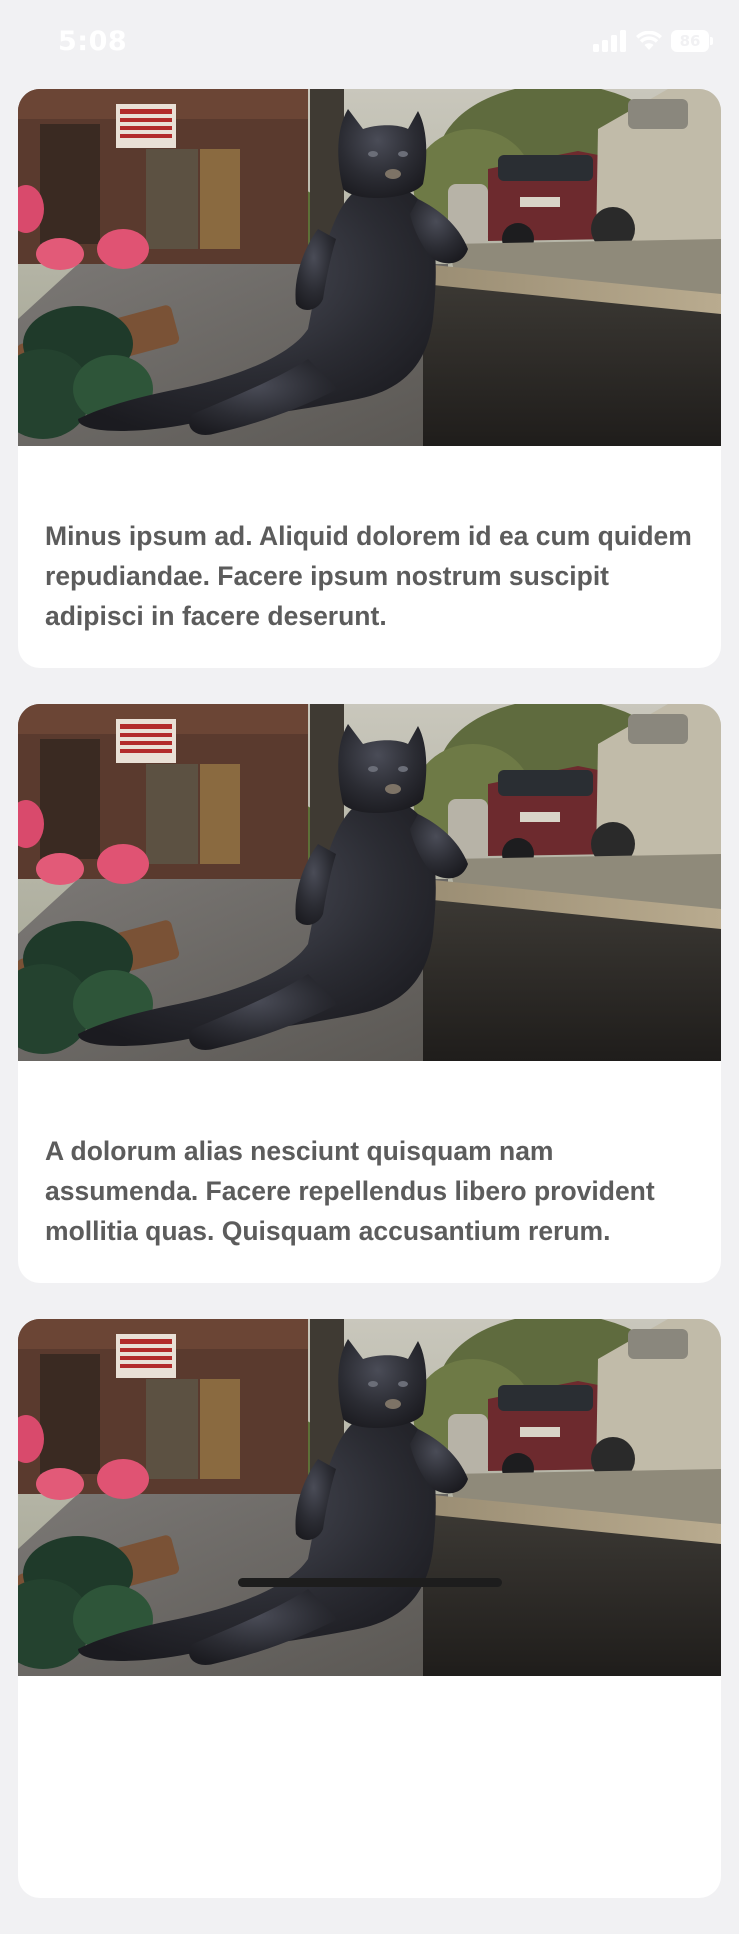 This screenshot has height=1934, width=739. I want to click on status-bar: 5:08 86, so click(369, 44).